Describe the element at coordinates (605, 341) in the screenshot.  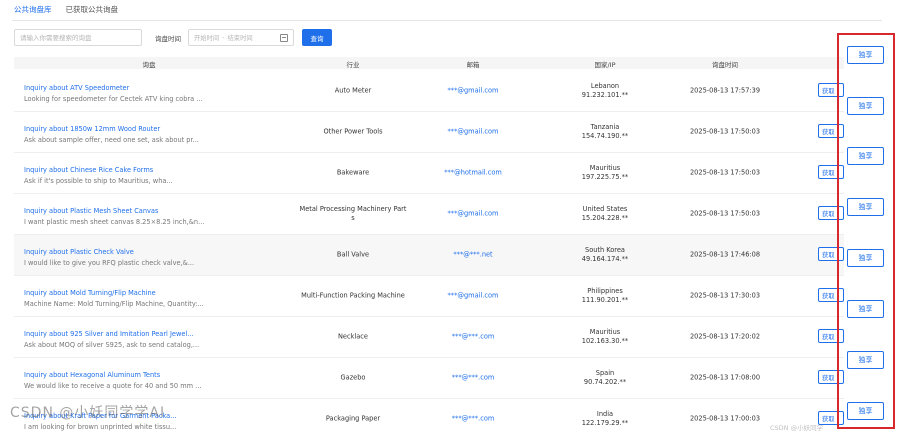
I see `ip-text: 102.163.30.**` at that location.